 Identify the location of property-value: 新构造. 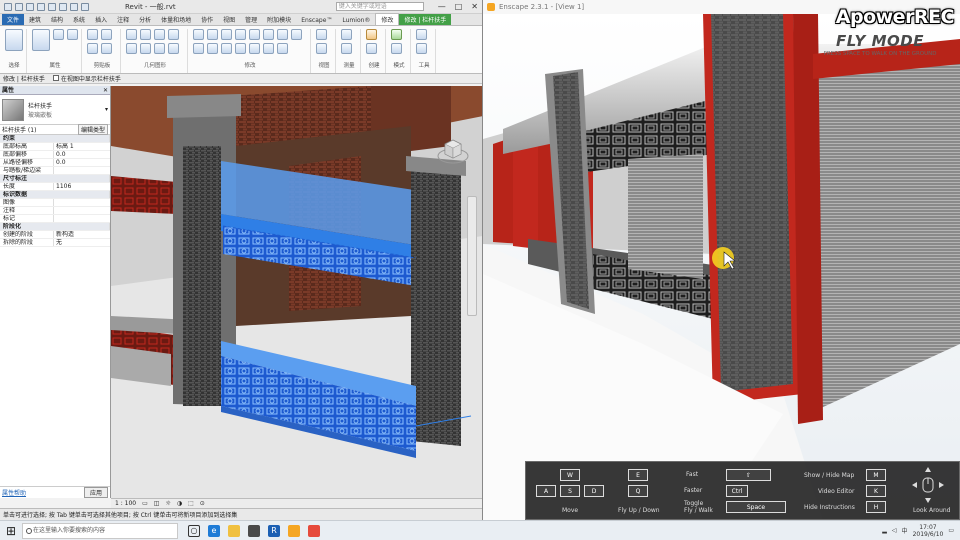
(82, 234).